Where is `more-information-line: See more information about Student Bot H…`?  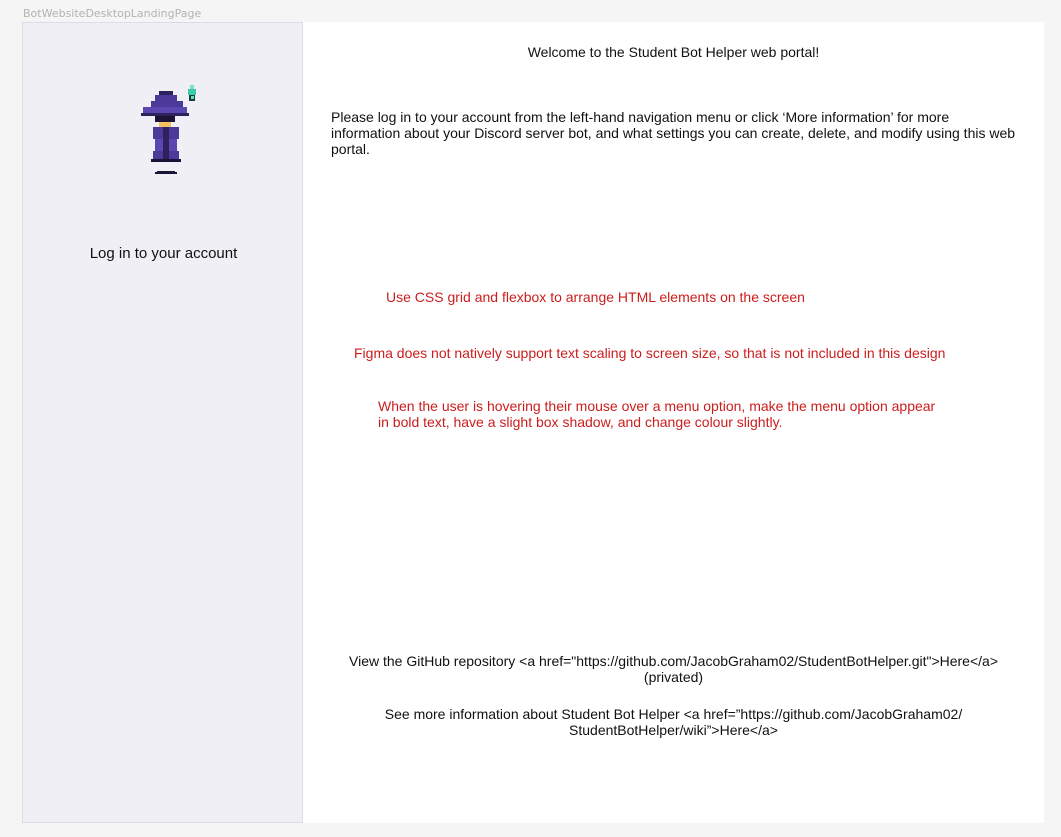
more-information-line: See more information about Student Bot H… is located at coordinates (673, 714).